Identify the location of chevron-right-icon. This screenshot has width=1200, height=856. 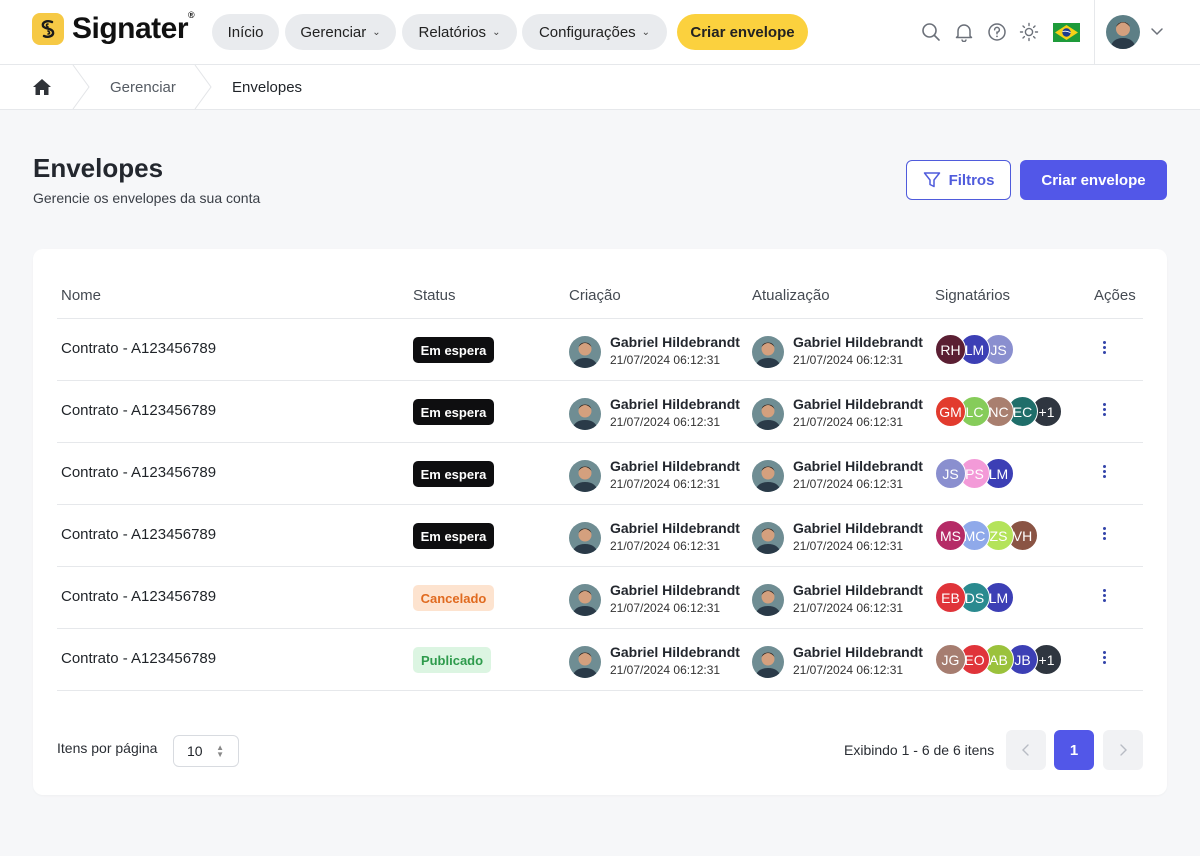
(1123, 750).